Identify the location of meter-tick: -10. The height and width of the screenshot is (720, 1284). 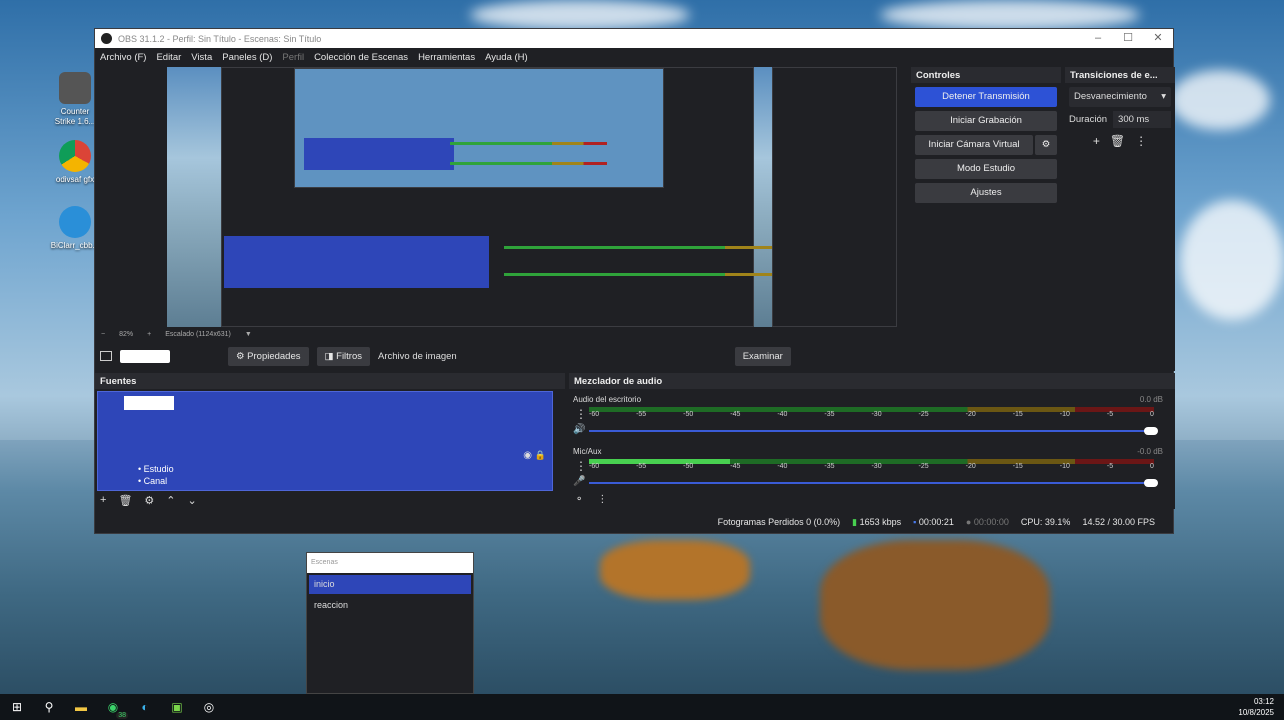
(1064, 414).